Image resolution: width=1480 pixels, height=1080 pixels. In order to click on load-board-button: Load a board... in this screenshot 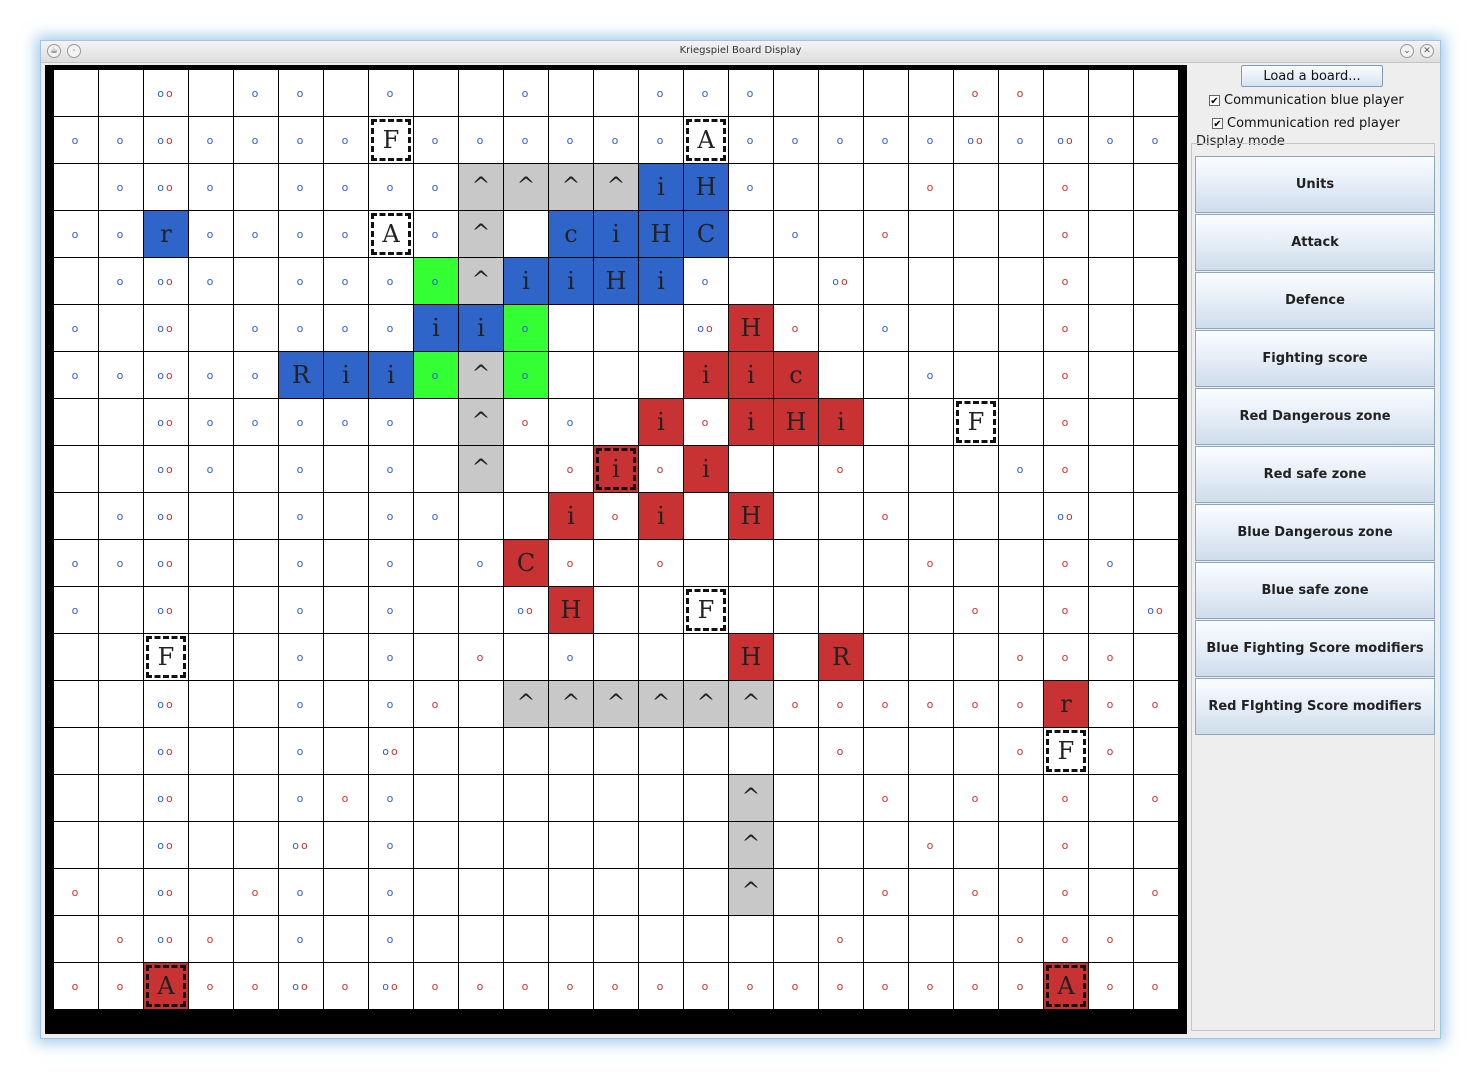, I will do `click(1312, 76)`.